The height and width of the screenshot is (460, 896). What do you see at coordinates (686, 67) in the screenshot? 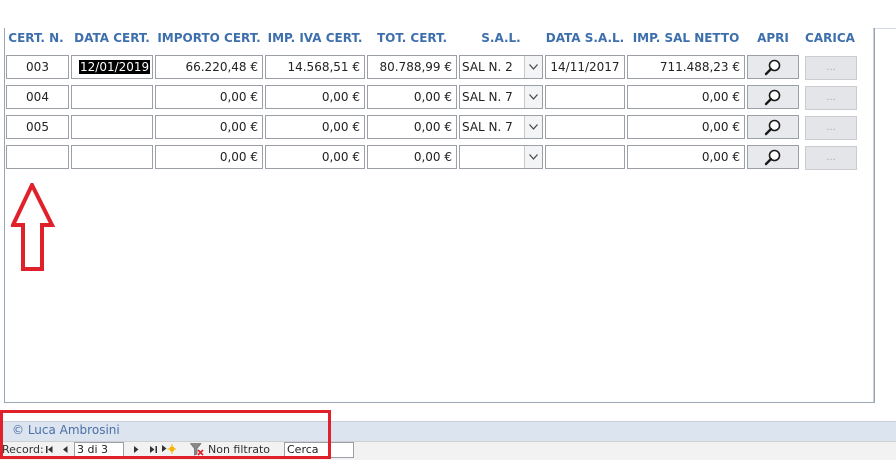
I see `imp-sal-netto-field: 711.488,23 €` at bounding box center [686, 67].